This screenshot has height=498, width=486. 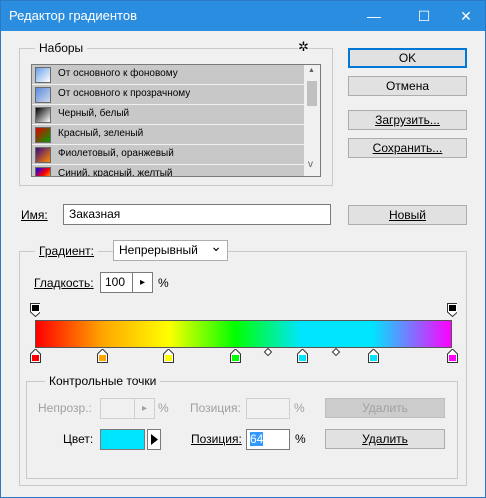 I want to click on preset-label: Красный, зеленый, so click(x=101, y=133).